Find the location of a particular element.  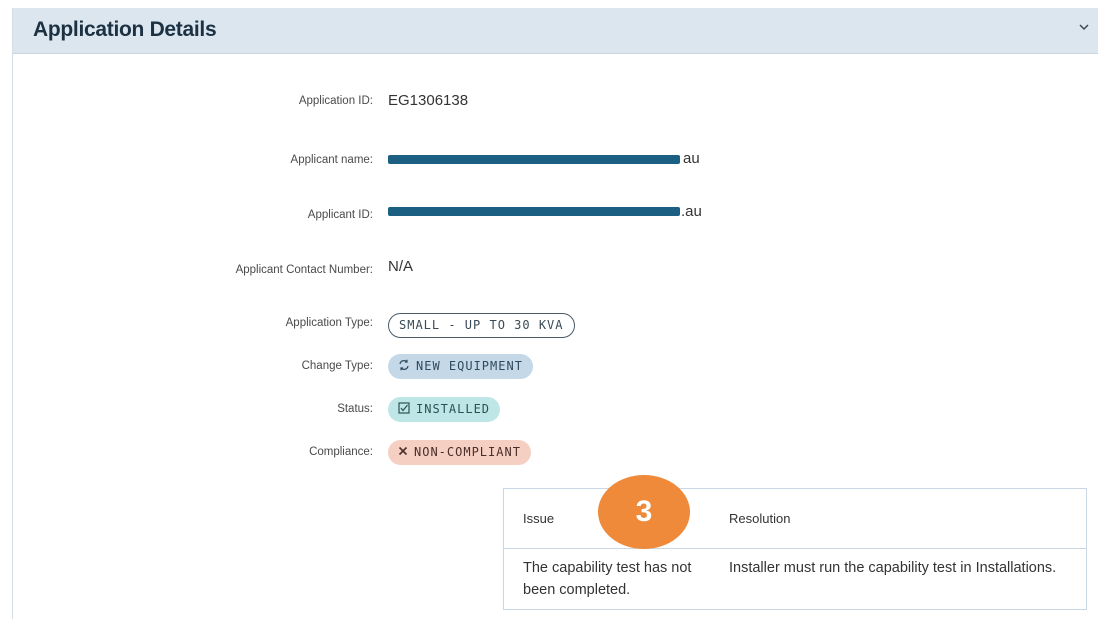

resolution-column-header: Resolution is located at coordinates (760, 518).